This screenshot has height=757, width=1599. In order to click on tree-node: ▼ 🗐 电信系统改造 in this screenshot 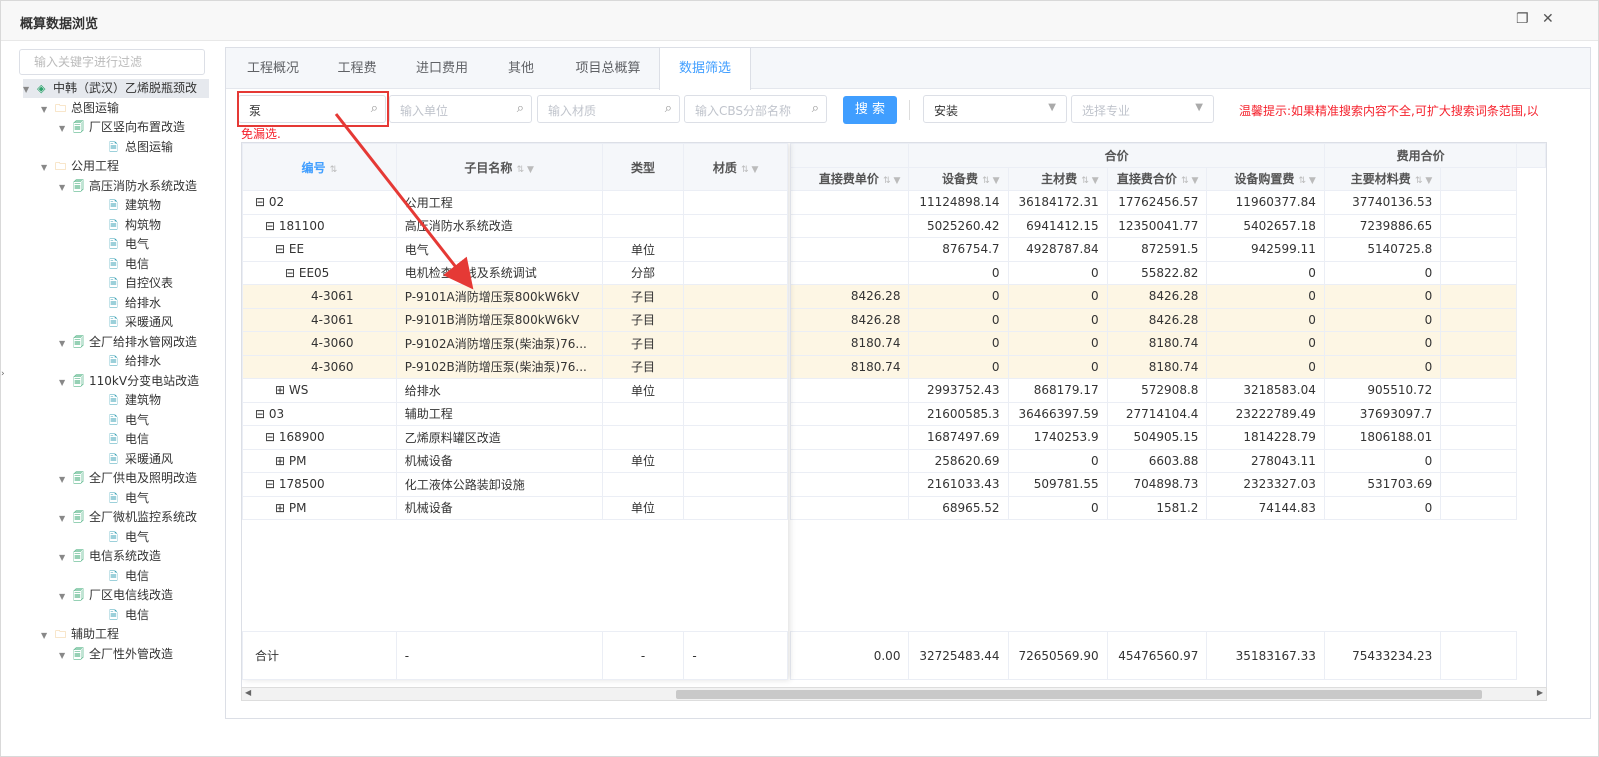, I will do `click(110, 556)`.